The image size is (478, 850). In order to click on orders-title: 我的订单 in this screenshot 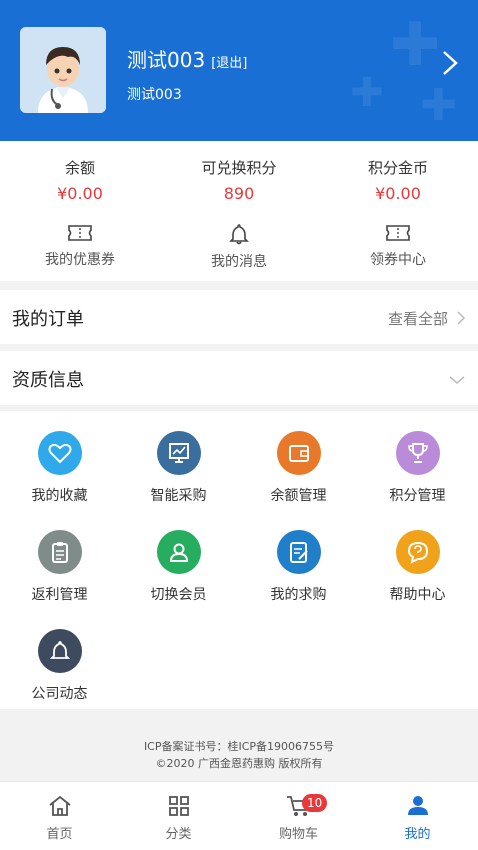, I will do `click(48, 319)`.